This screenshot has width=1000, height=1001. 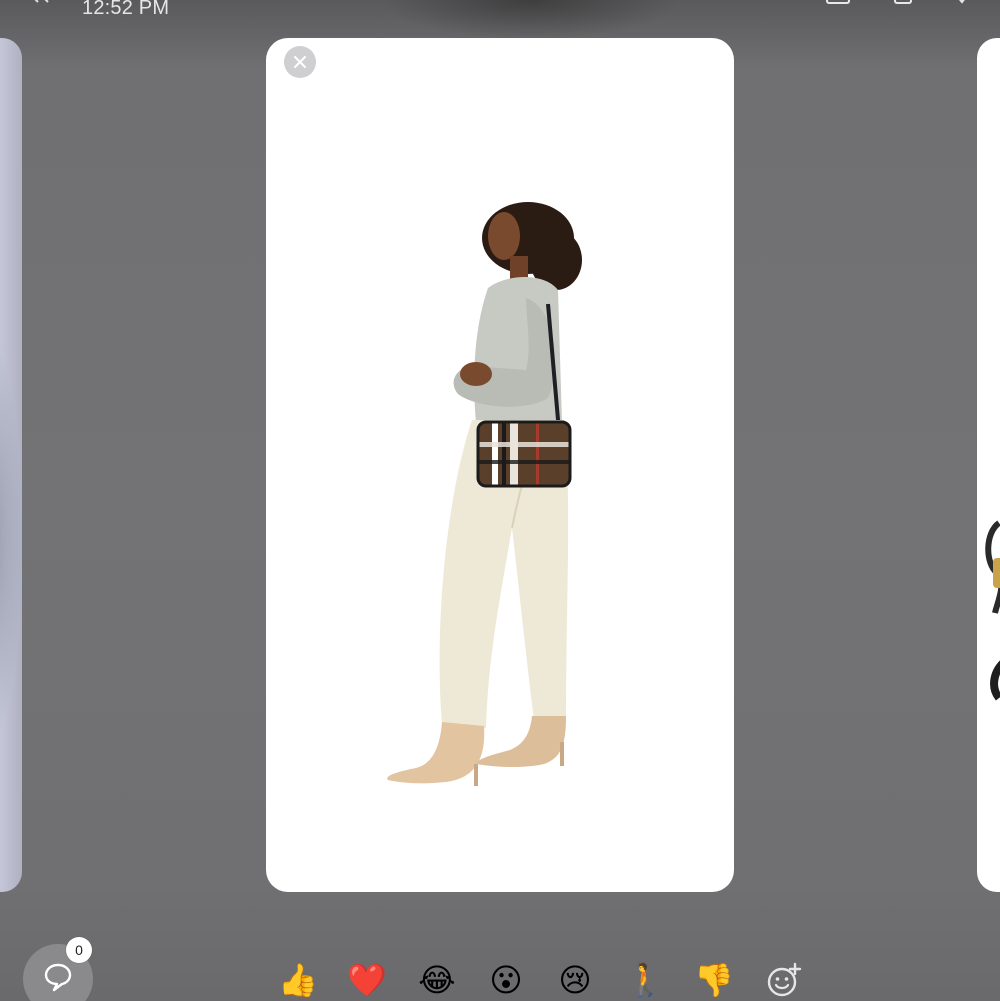 What do you see at coordinates (903, 2) in the screenshot?
I see `battery-icon` at bounding box center [903, 2].